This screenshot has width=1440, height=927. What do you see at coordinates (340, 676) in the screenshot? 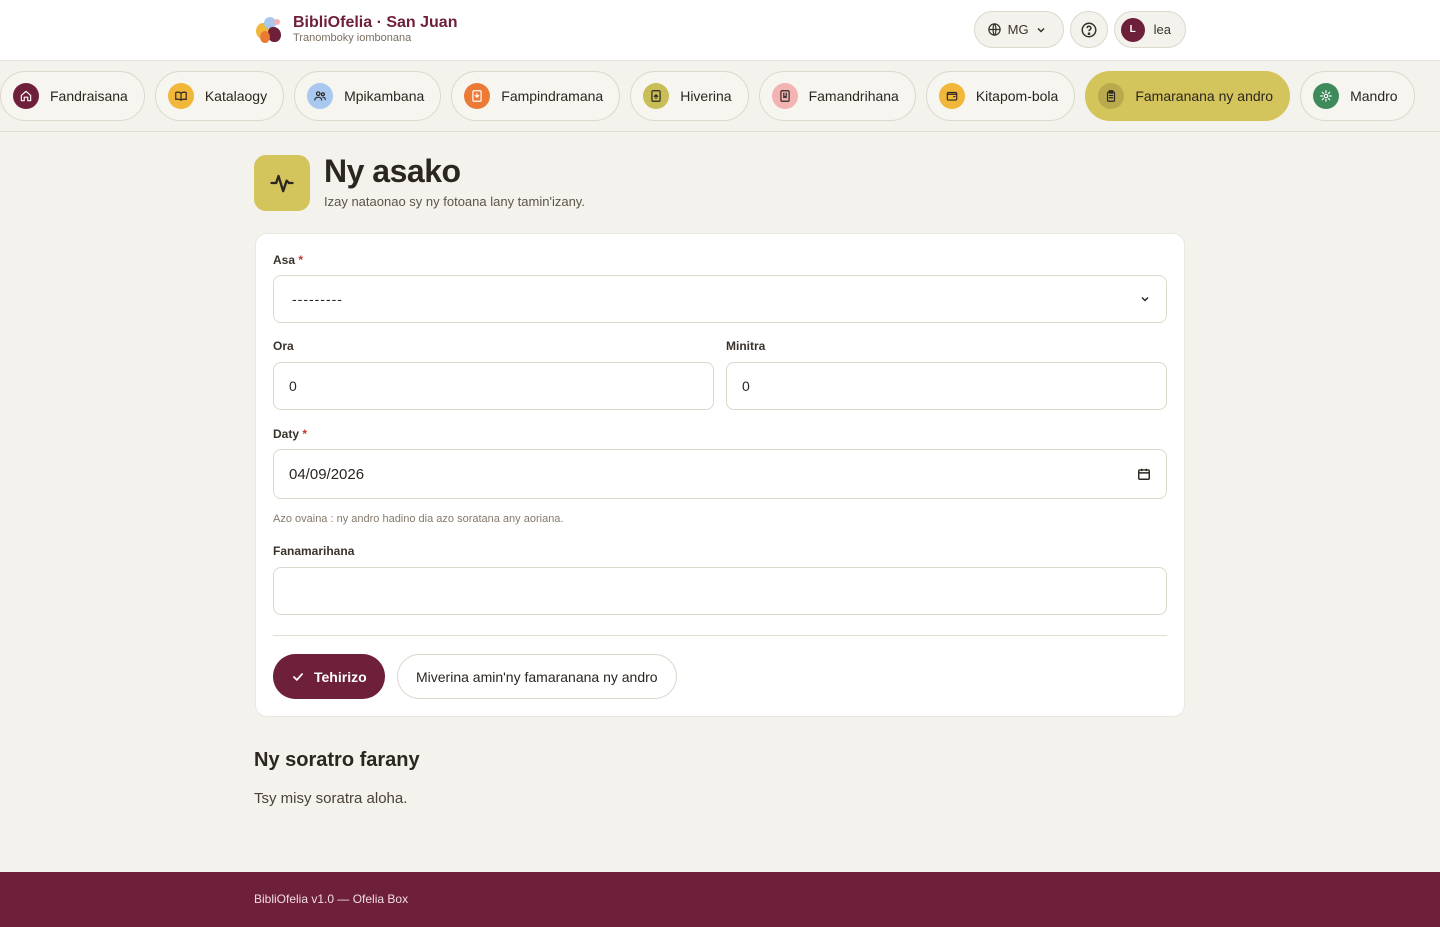
I see `save-button-label: Tehirizo` at bounding box center [340, 676].